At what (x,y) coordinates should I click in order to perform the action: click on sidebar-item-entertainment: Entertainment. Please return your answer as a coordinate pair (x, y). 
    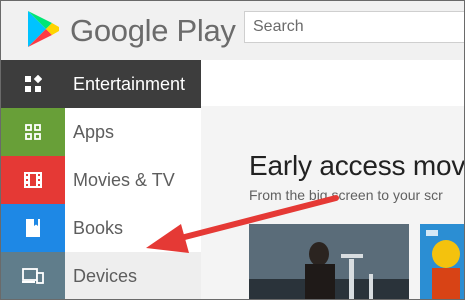
    Looking at the image, I should click on (101, 84).